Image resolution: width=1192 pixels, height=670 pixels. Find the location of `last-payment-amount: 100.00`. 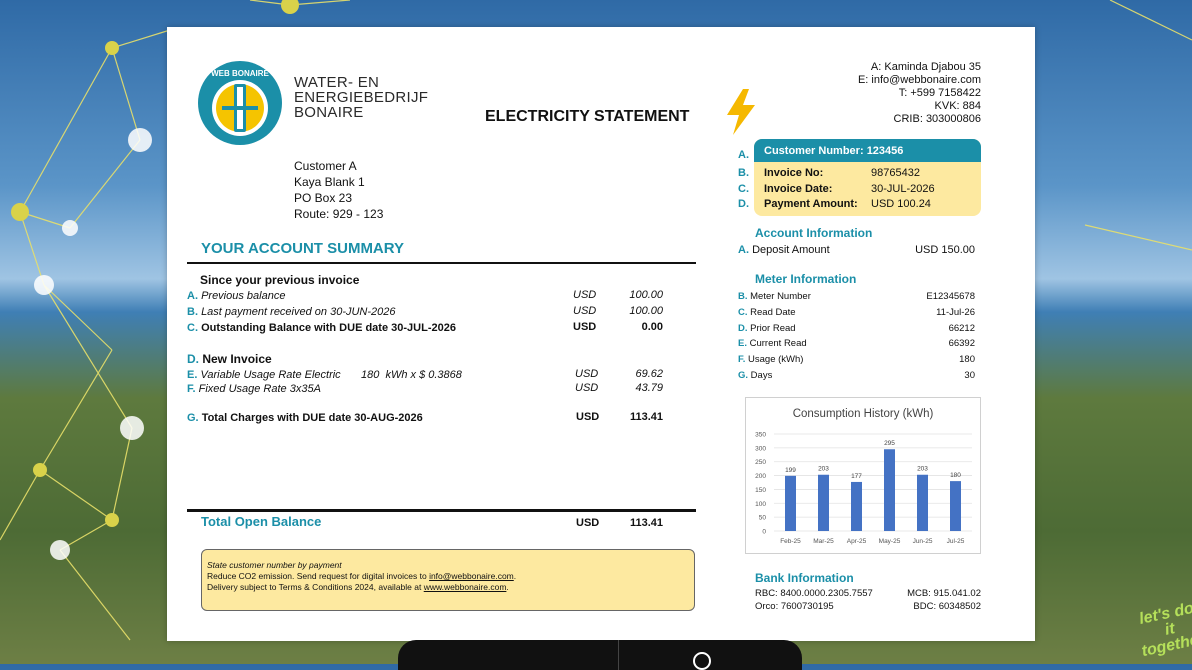

last-payment-amount: 100.00 is located at coordinates (646, 311).